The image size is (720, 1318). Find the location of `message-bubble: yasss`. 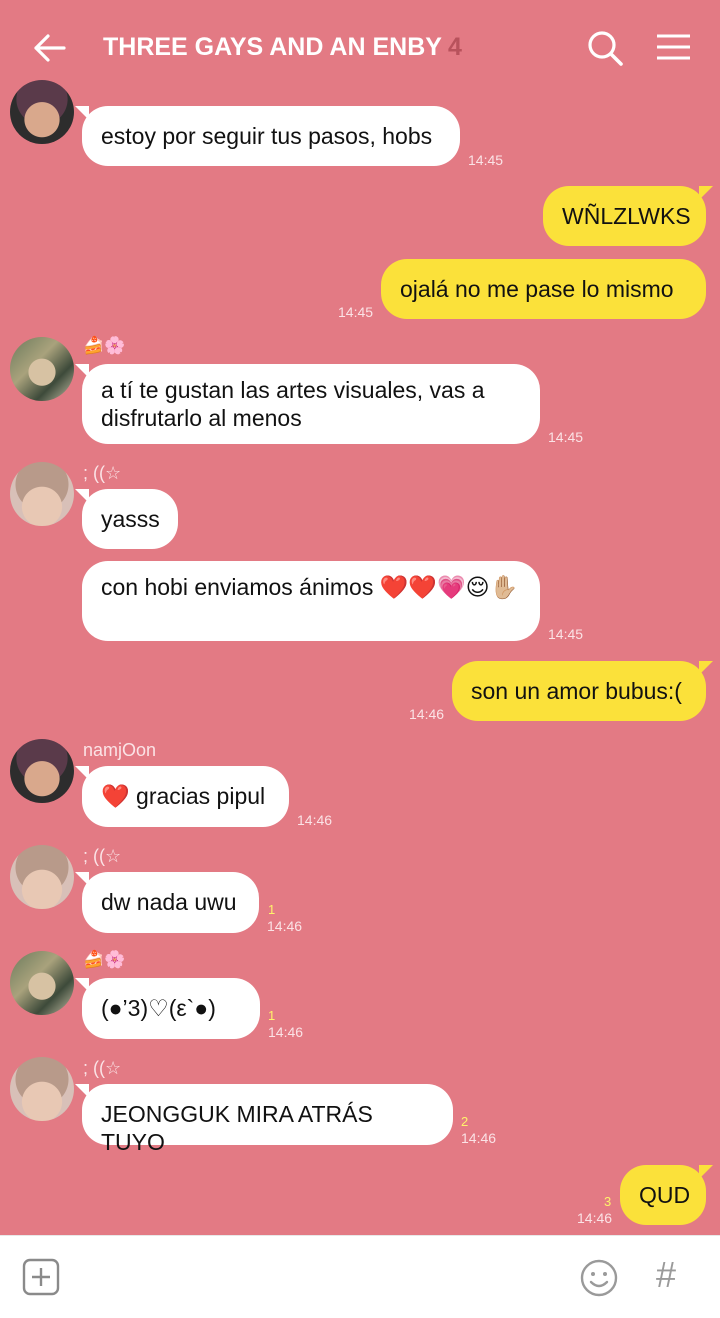

message-bubble: yasss is located at coordinates (126, 519).